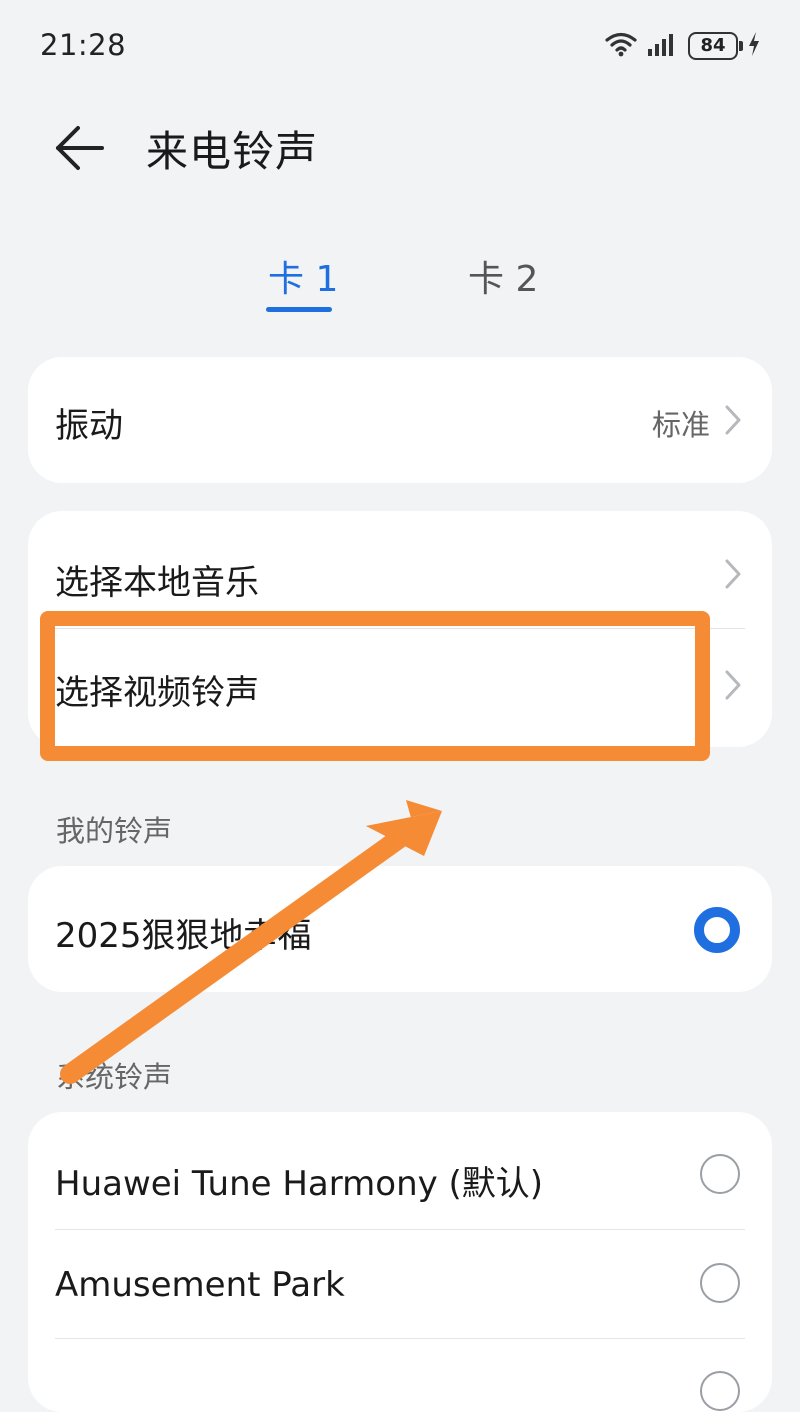  Describe the element at coordinates (82, 153) in the screenshot. I see `arrow-left-icon` at that location.